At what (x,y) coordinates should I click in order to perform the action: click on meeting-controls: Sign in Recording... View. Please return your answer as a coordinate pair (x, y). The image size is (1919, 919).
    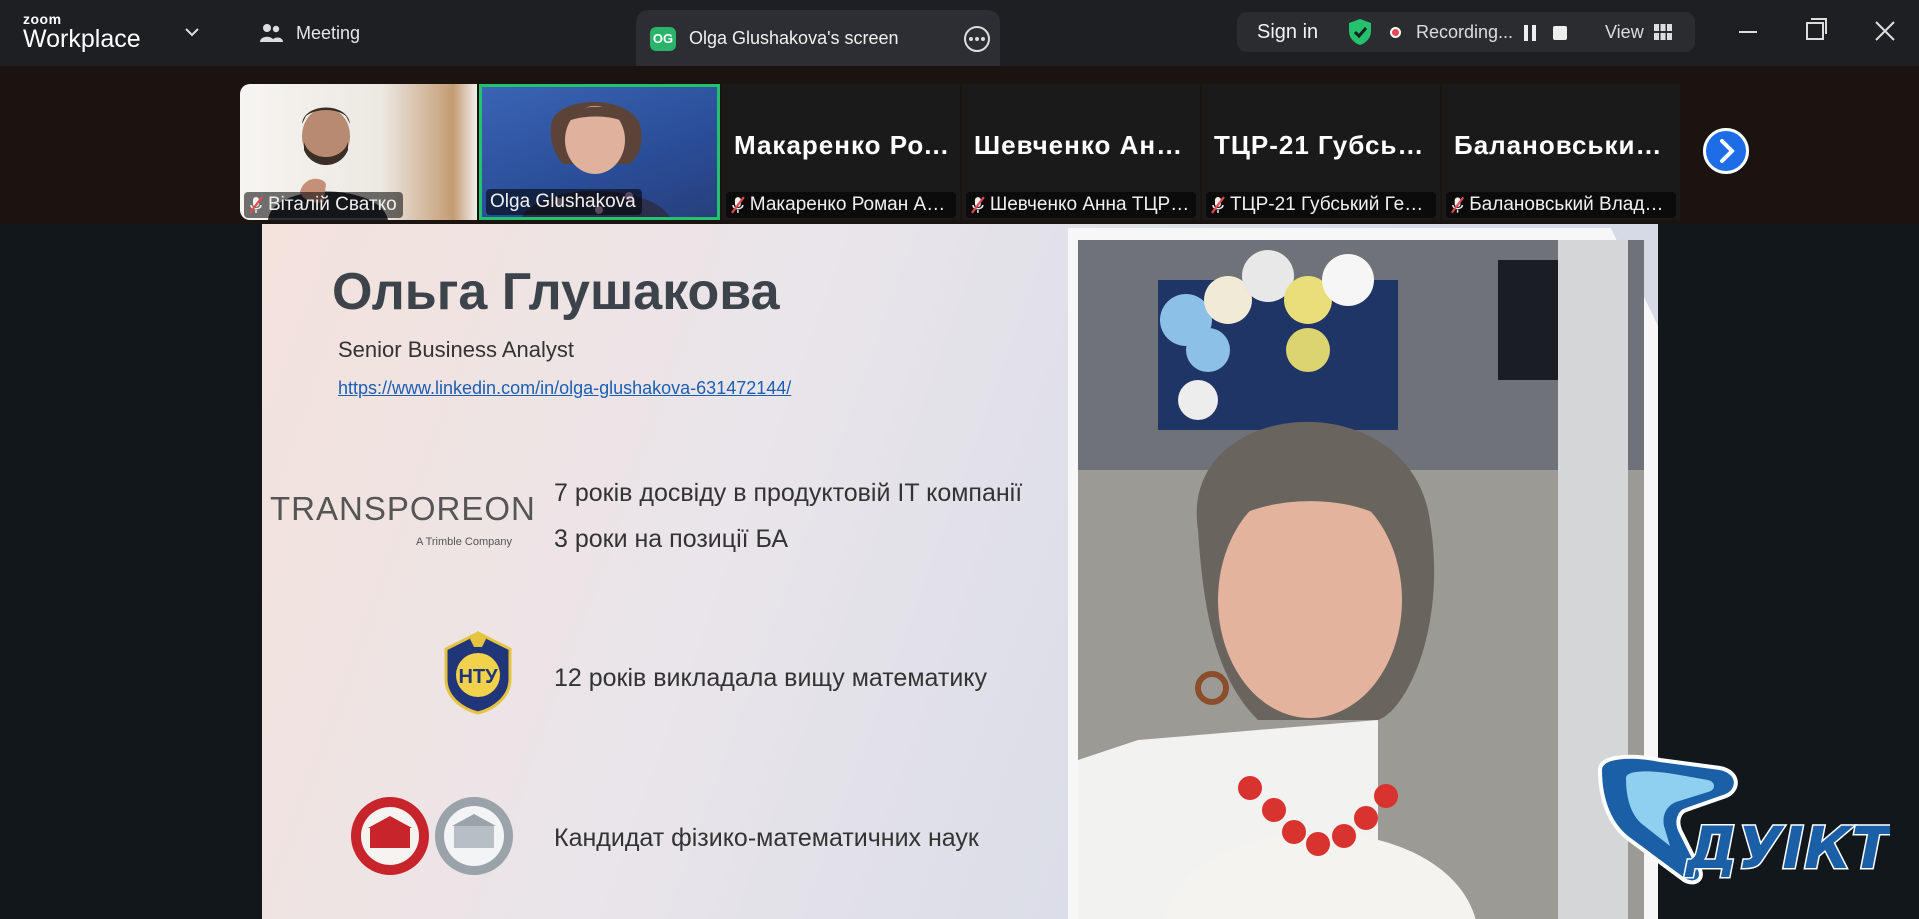
    Looking at the image, I should click on (1466, 32).